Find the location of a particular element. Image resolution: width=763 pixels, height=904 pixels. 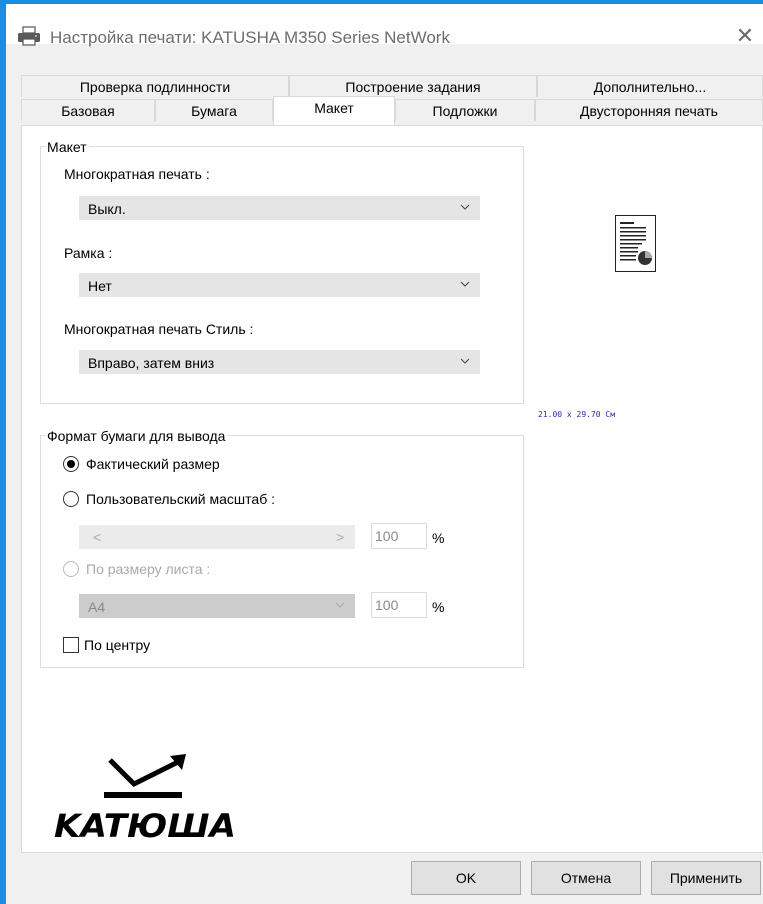

tab-basic: Базовая is located at coordinates (88, 110).